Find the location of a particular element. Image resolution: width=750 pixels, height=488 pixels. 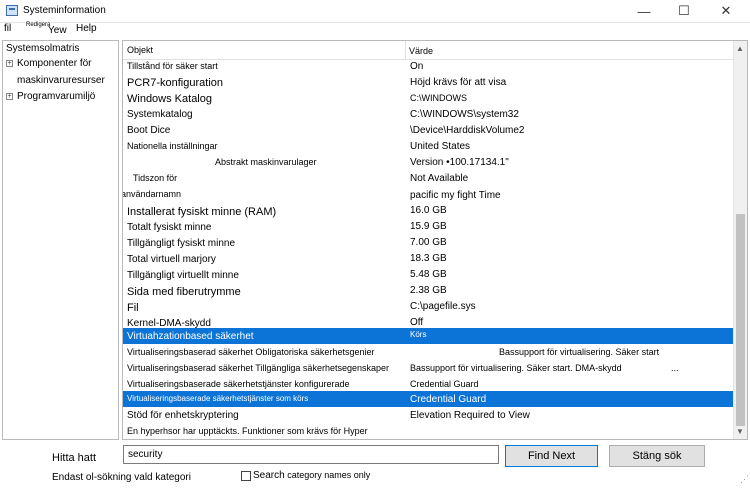

menu-edit: Redigera is located at coordinates (38, 25).